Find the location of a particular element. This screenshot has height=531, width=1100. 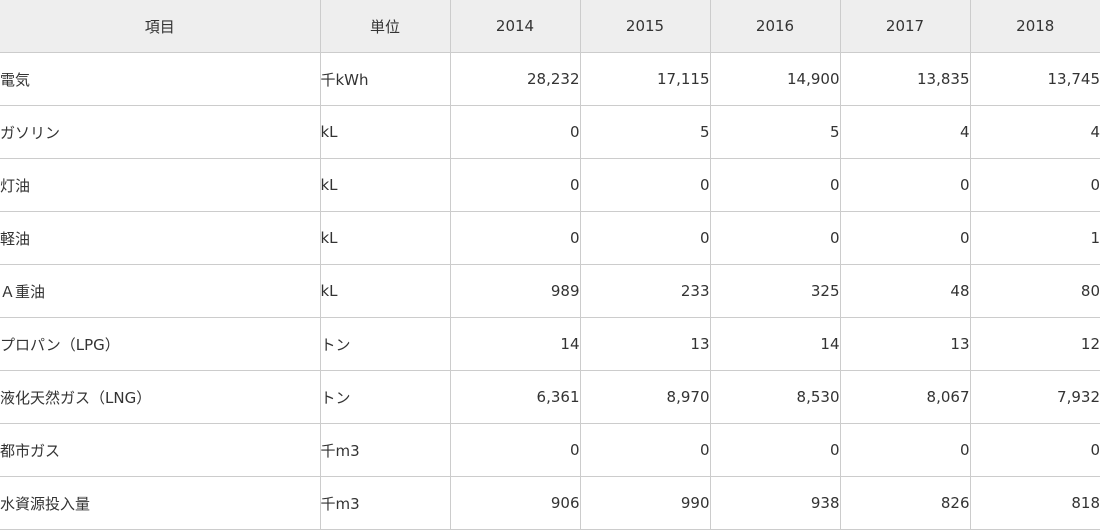

row-item-label: 軽油 is located at coordinates (160, 238).